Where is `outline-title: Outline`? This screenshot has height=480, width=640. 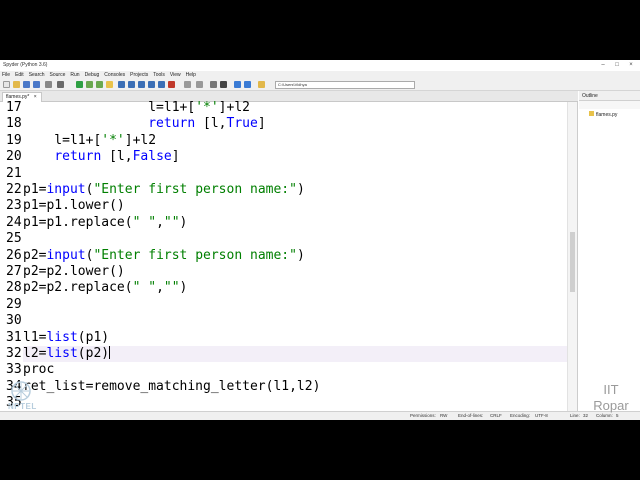 outline-title: Outline is located at coordinates (609, 96).